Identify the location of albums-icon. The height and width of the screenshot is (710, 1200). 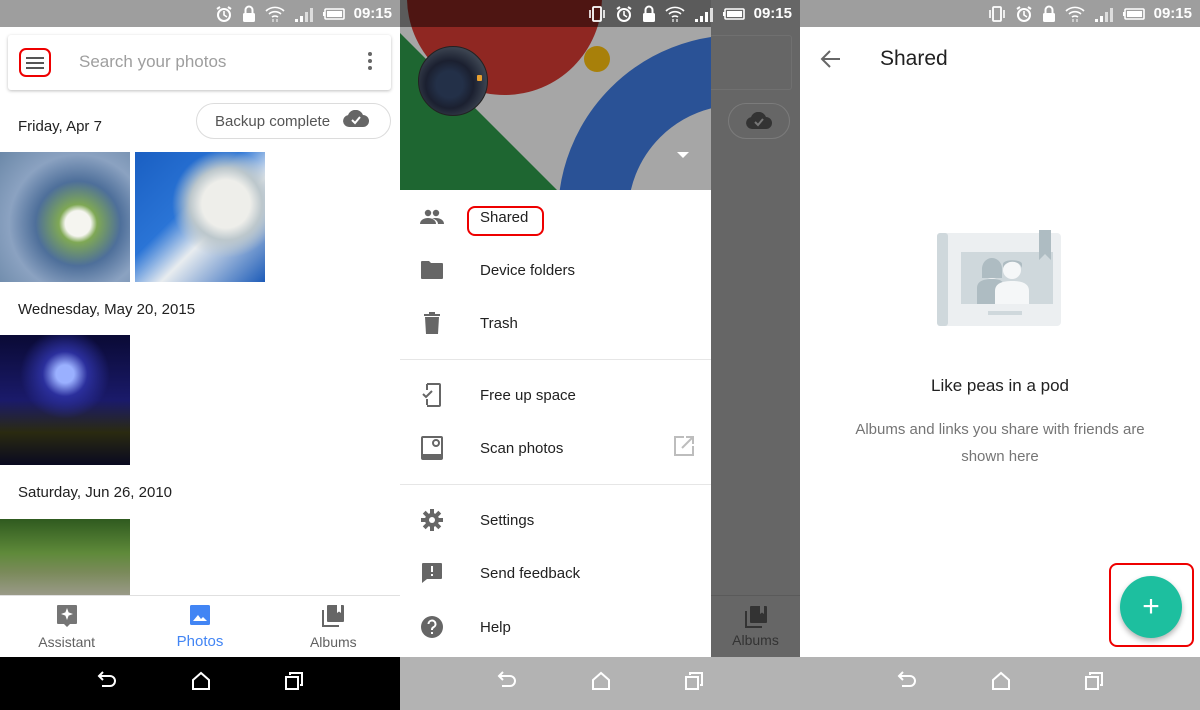
(333, 617).